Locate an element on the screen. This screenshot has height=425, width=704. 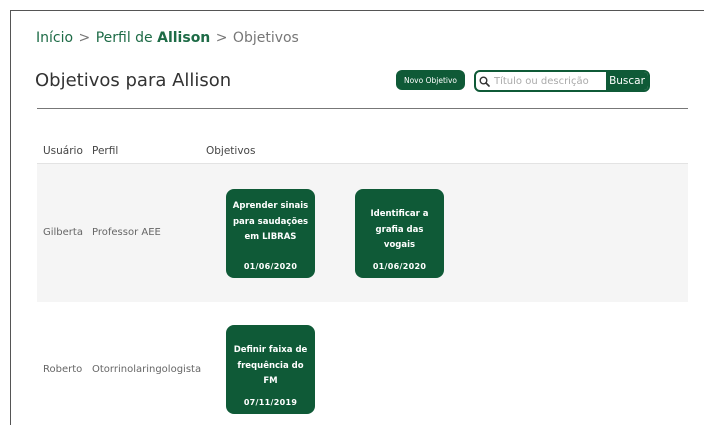
row-user: Gilberta is located at coordinates (63, 232).